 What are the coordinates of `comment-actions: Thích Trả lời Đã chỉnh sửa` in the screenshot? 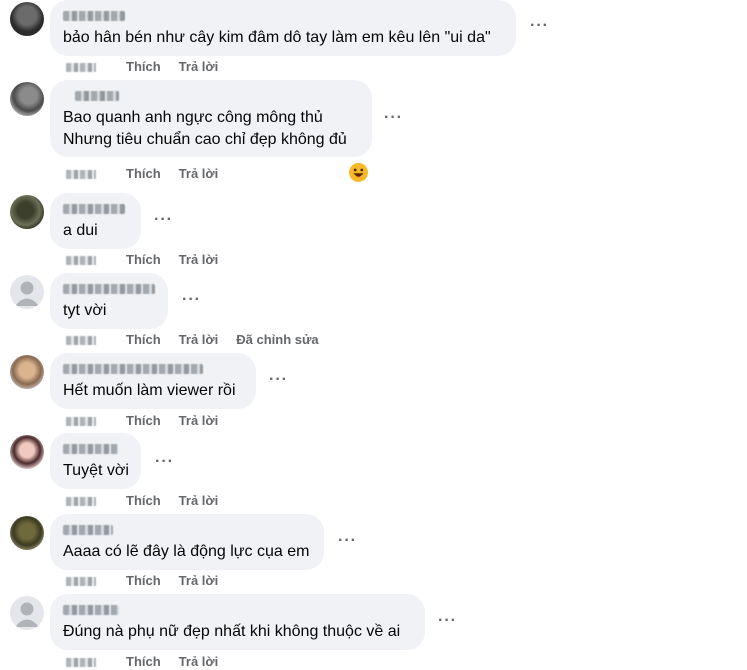 It's located at (192, 340).